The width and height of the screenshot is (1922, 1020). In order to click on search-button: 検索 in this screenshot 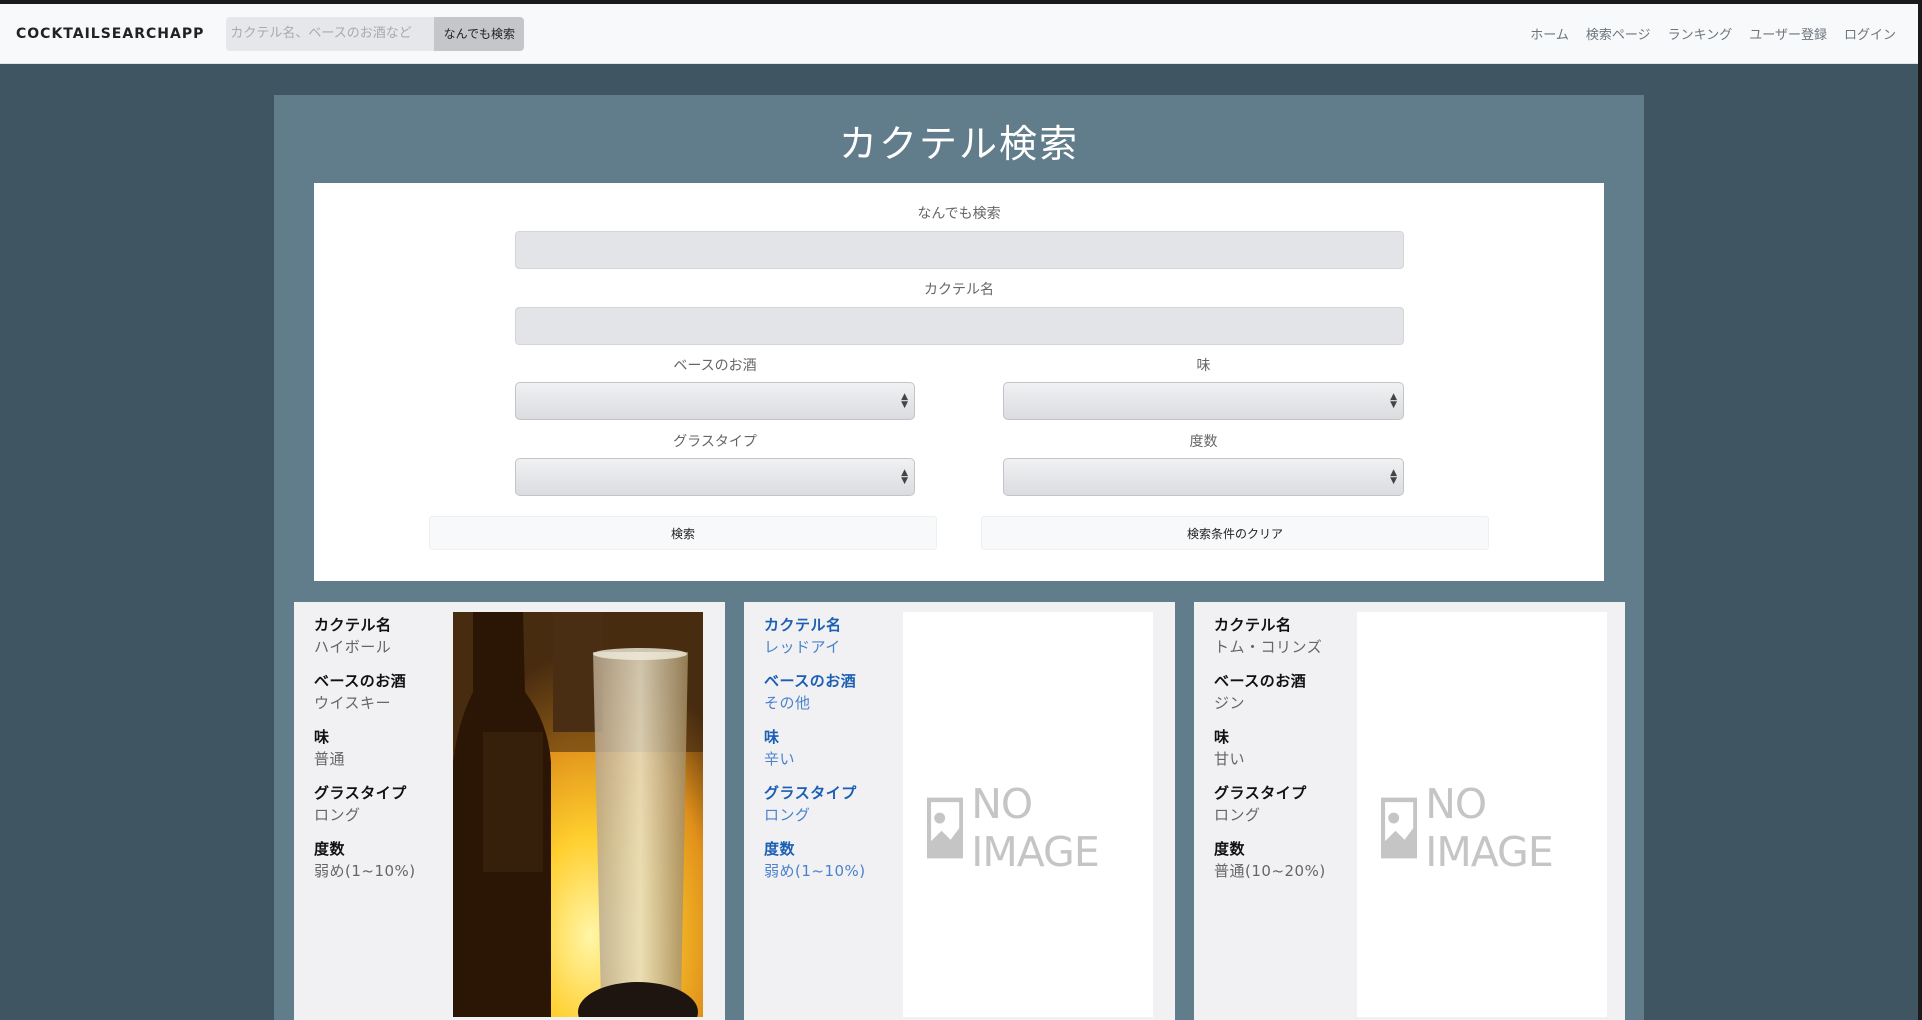, I will do `click(683, 533)`.